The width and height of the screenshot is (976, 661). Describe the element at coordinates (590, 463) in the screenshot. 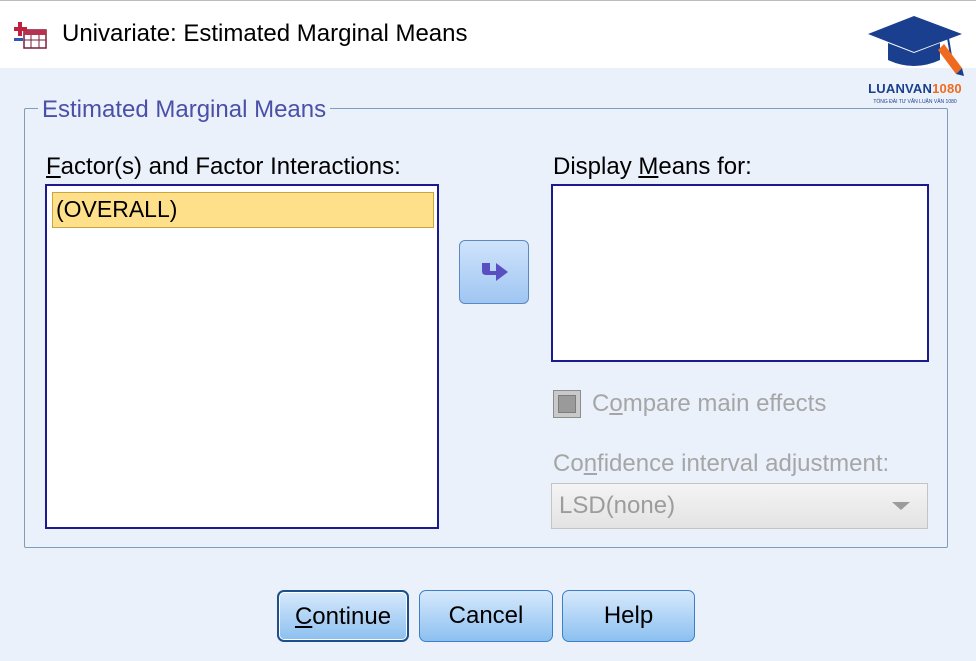

I see `ci-label-mnemonic: n` at that location.